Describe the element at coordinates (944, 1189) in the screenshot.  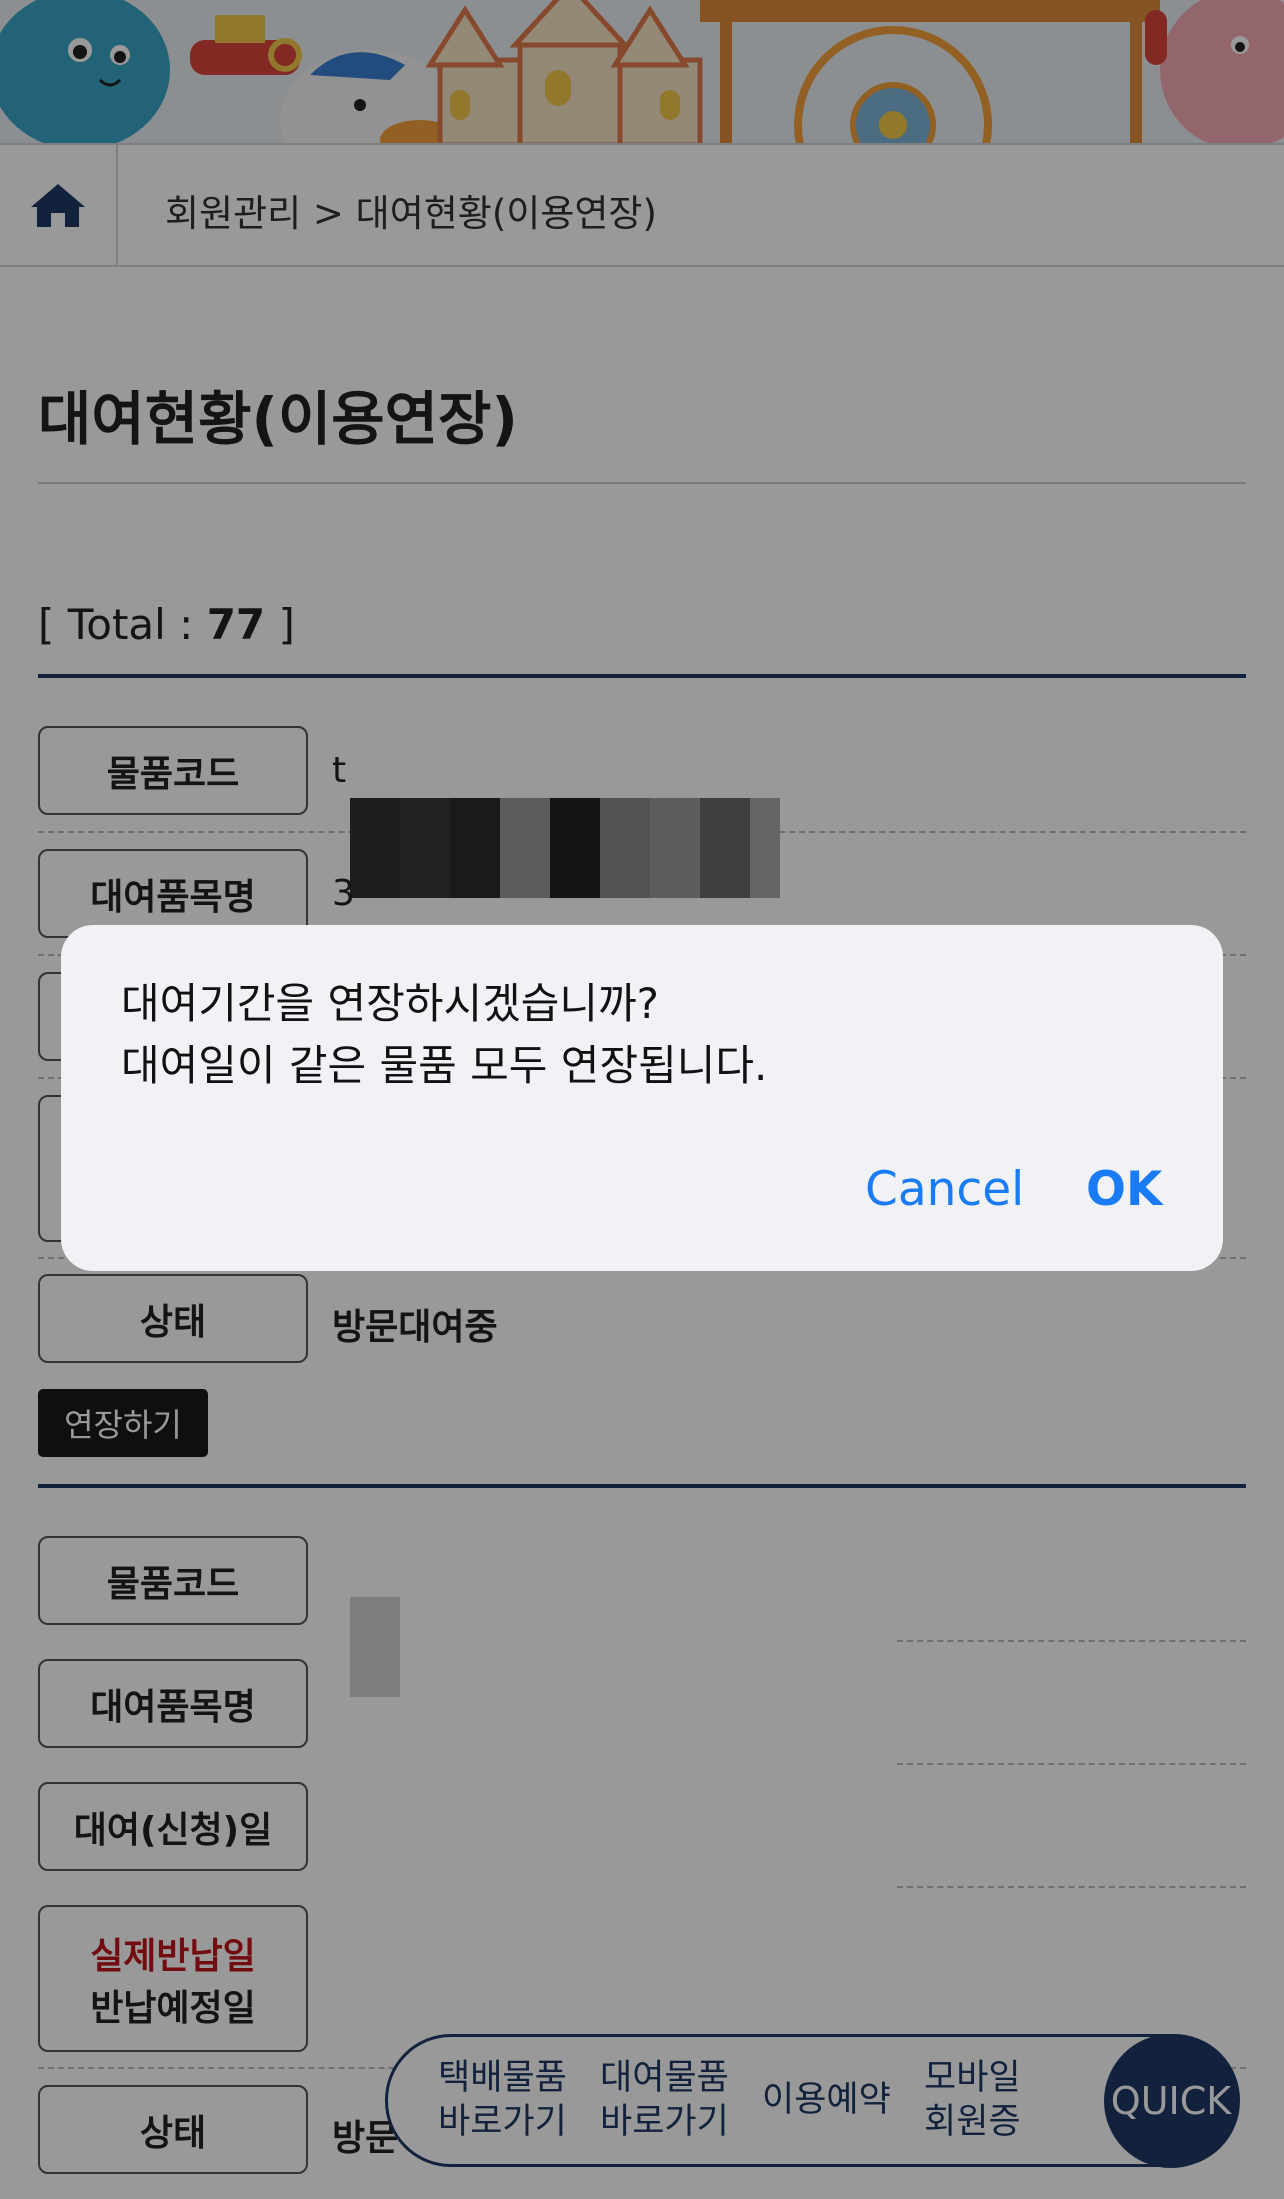
I see `cancel-button: Cancel` at that location.